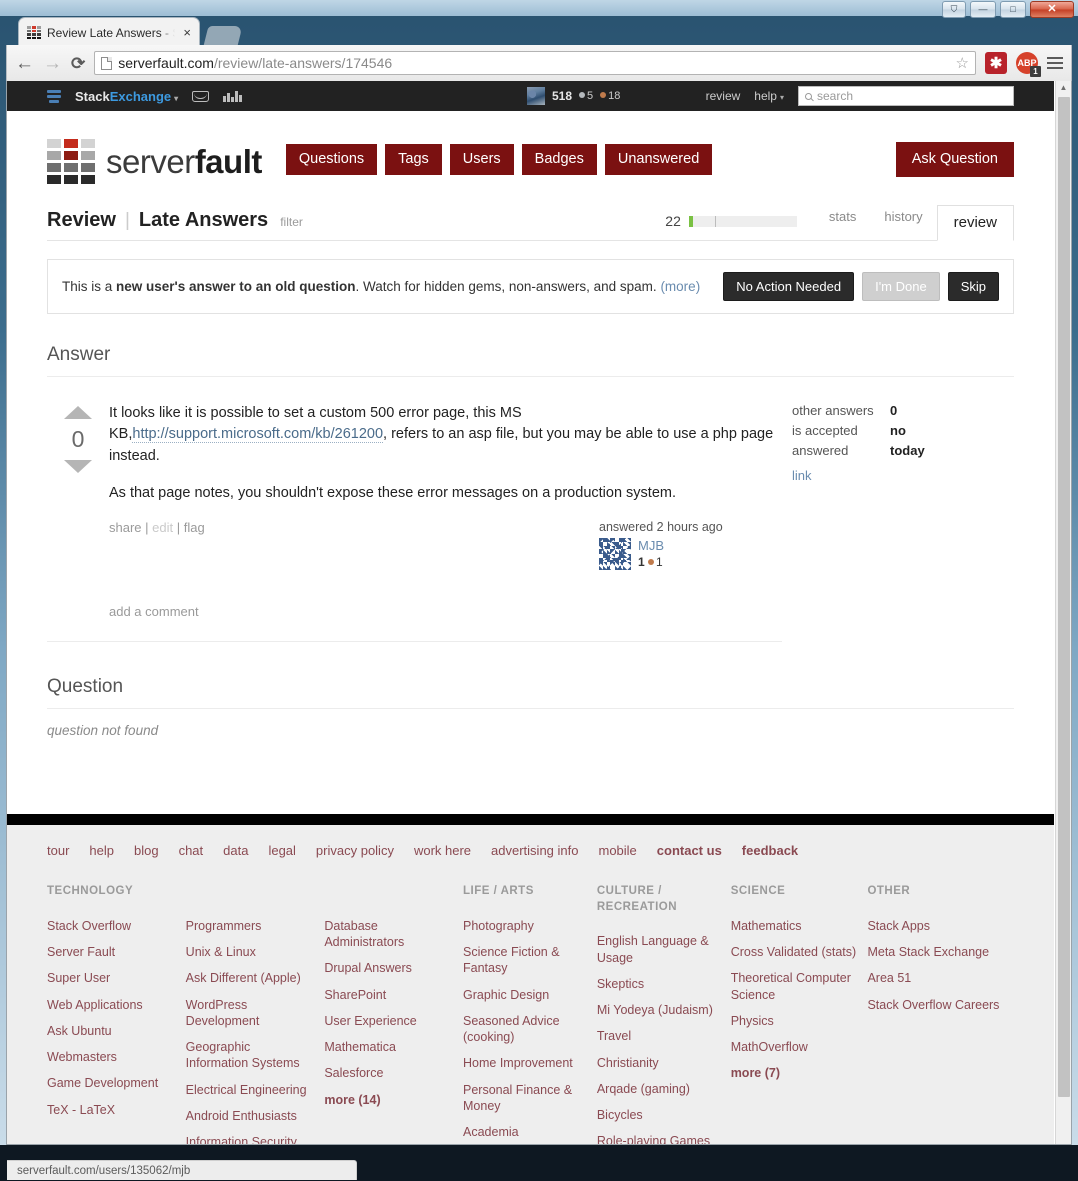 This screenshot has height=1181, width=1078. I want to click on share-link: share, so click(125, 527).